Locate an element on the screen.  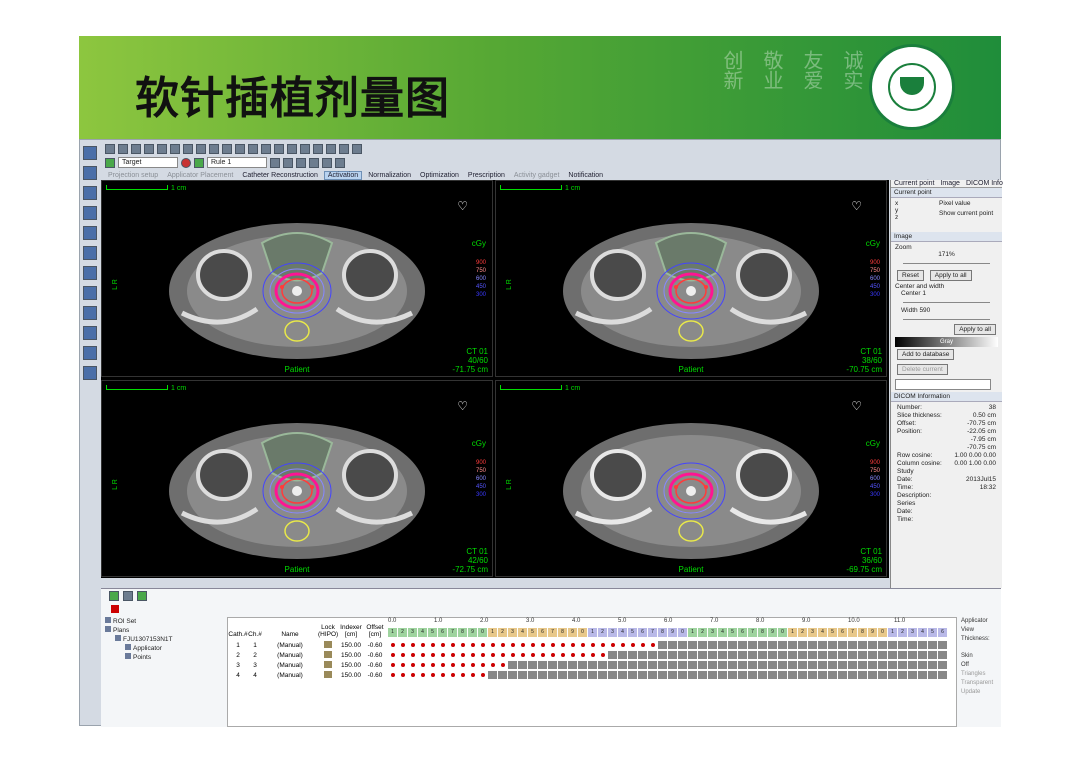
report-icon is located at coordinates (90, 333).